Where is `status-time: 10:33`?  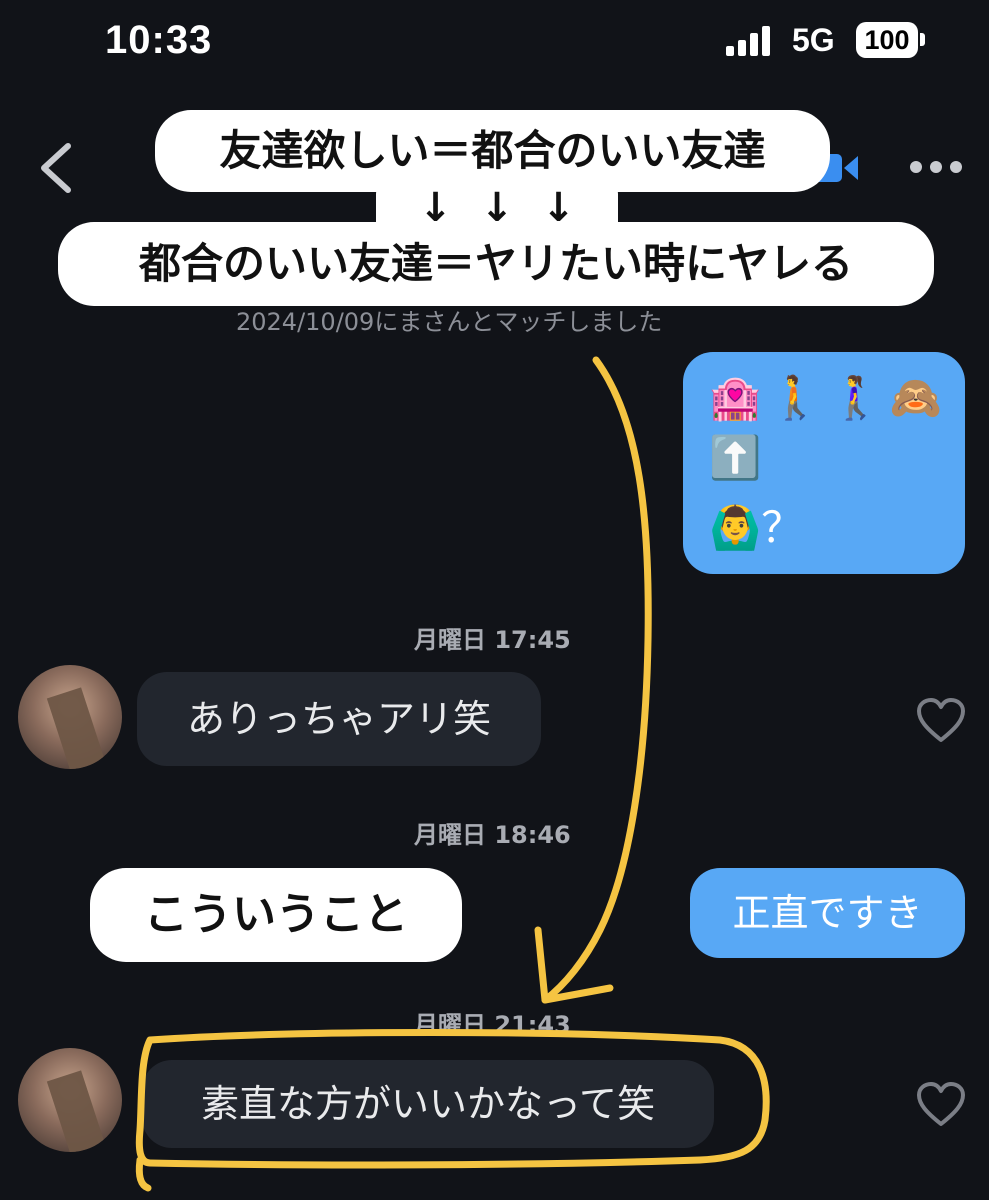 status-time: 10:33 is located at coordinates (159, 40).